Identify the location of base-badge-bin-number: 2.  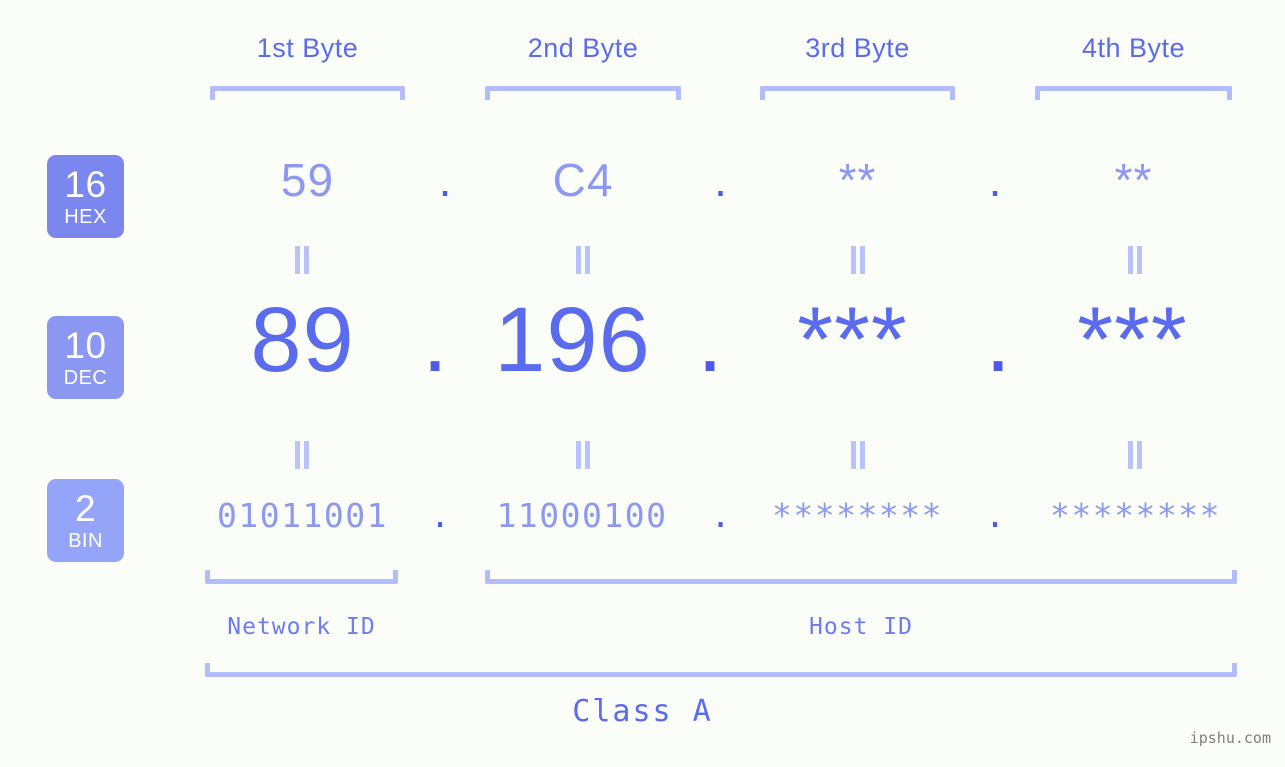
(85, 508).